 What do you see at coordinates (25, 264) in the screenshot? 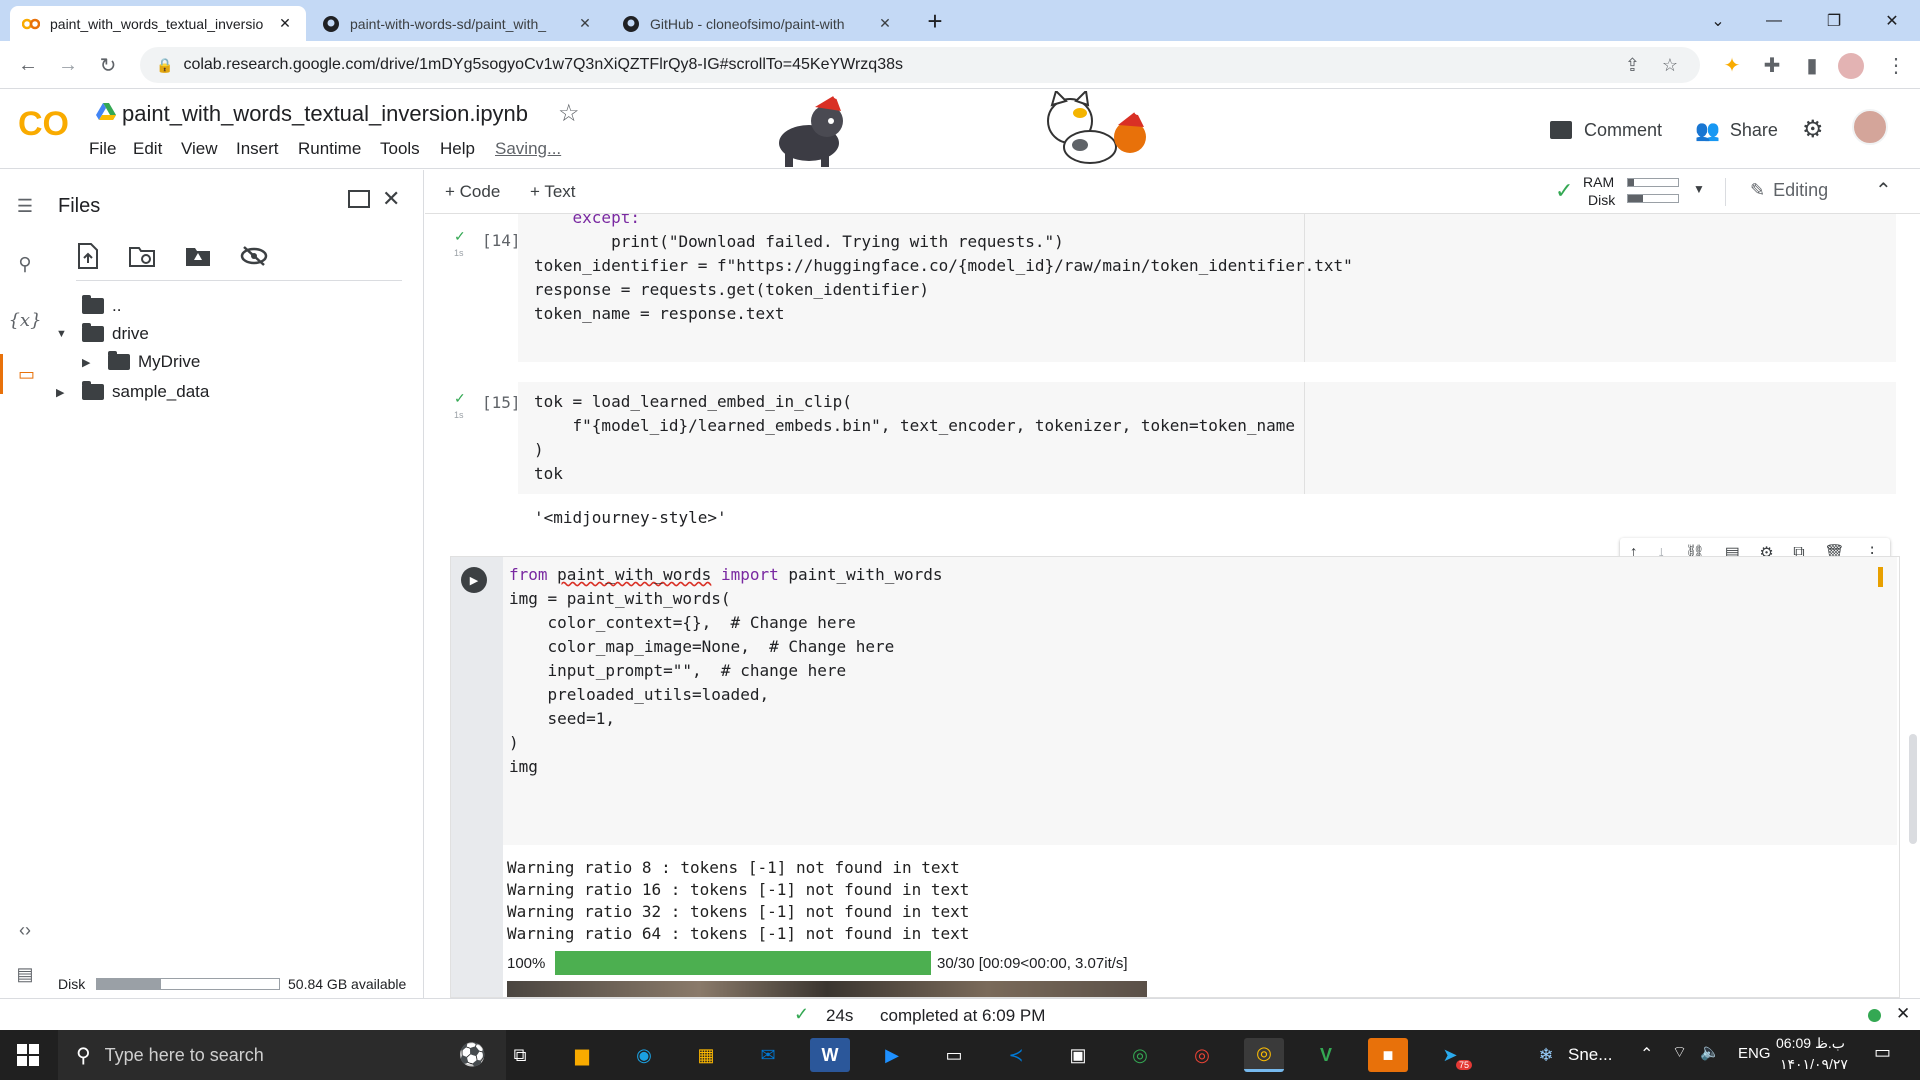
I see `search-icon: ⚲` at bounding box center [25, 264].